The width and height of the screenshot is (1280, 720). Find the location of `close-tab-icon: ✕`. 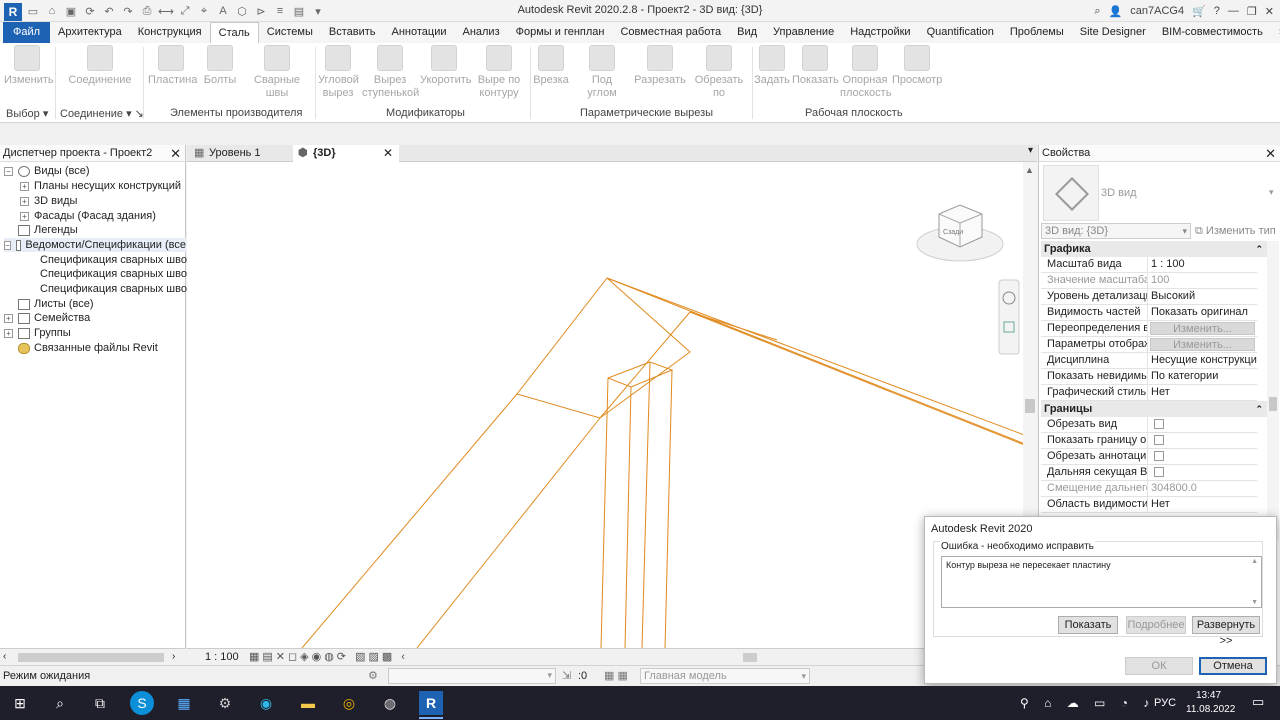

close-tab-icon: ✕ is located at coordinates (388, 153).